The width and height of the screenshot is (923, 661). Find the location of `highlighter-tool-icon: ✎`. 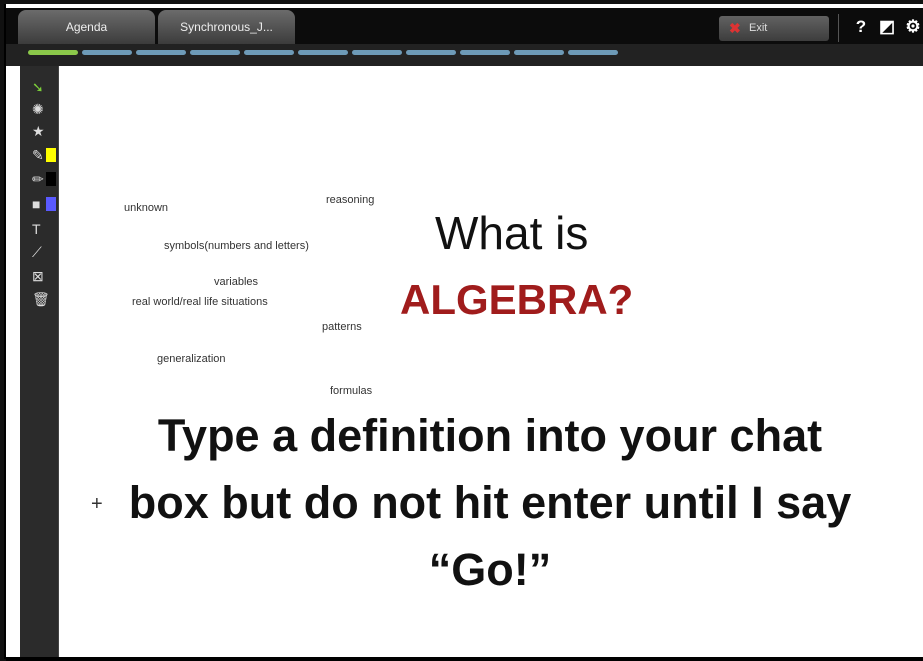

highlighter-tool-icon: ✎ is located at coordinates (38, 155).